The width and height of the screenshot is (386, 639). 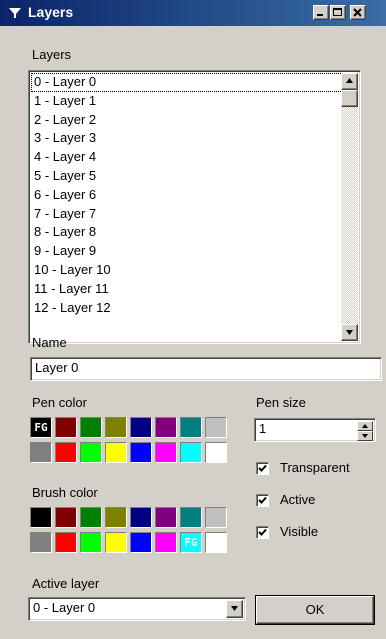 What do you see at coordinates (187, 270) in the screenshot?
I see `list-item: 10 - Layer 10` at bounding box center [187, 270].